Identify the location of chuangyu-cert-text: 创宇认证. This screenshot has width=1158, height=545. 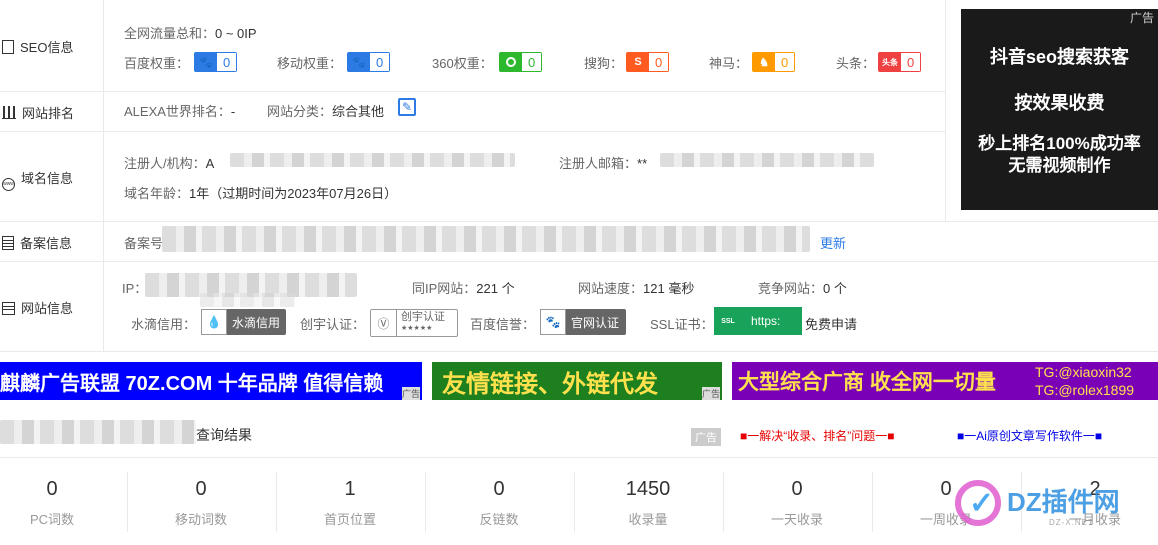
(423, 317).